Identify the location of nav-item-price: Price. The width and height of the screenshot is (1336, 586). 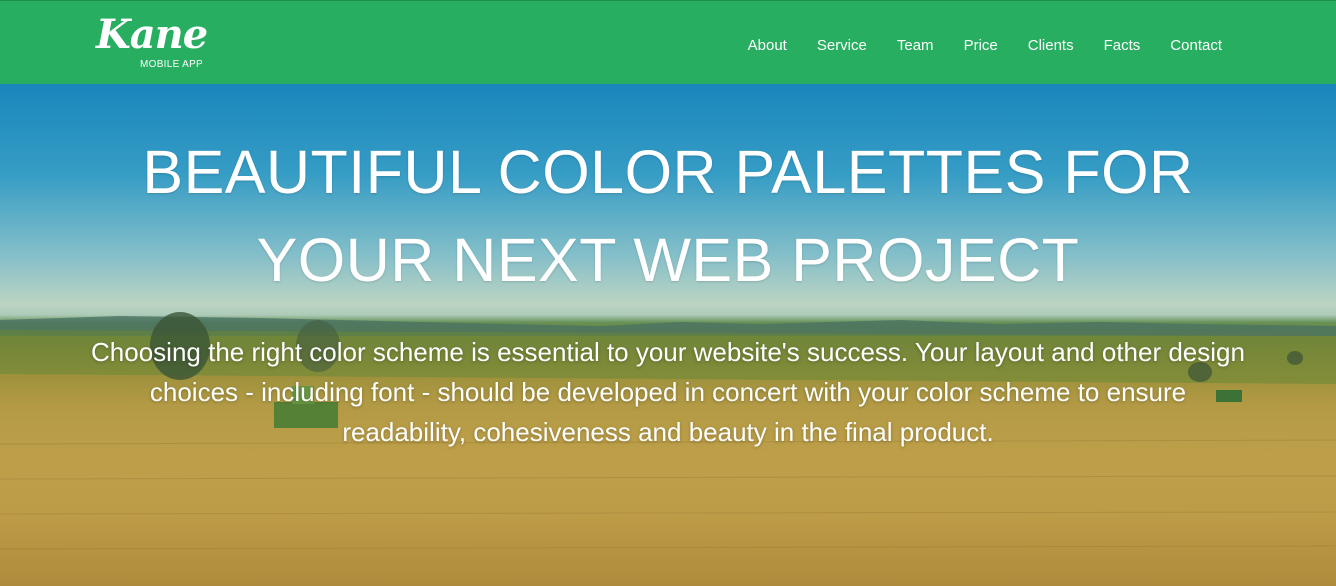
(981, 46).